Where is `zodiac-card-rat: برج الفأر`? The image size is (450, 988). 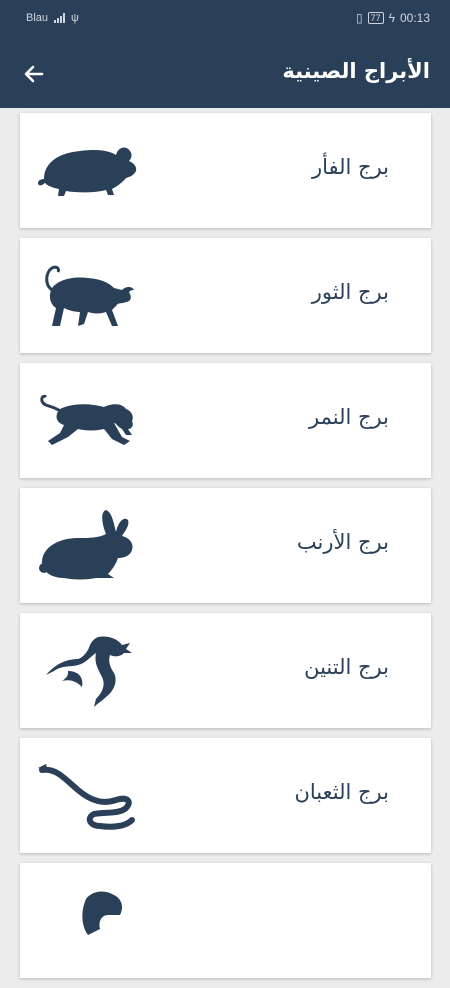 zodiac-card-rat: برج الفأر is located at coordinates (225, 170).